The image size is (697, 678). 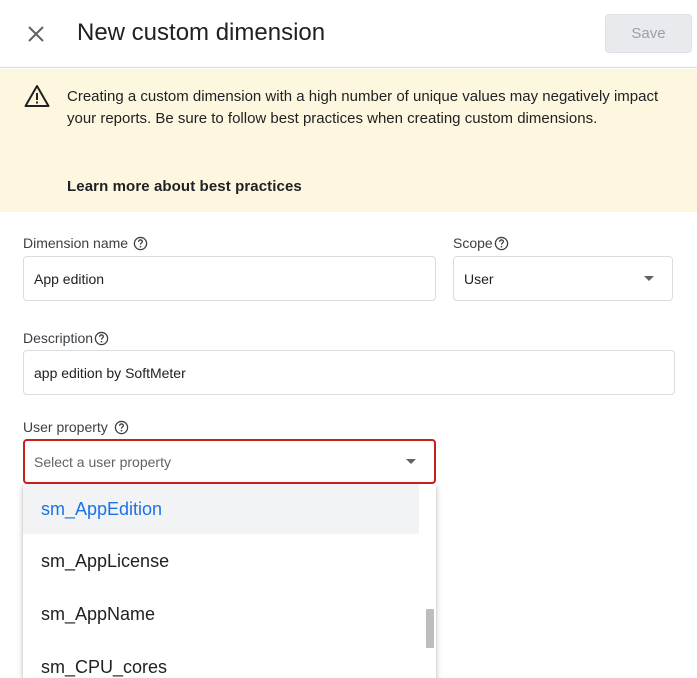 I want to click on dimension-name-label: Dimension name, so click(x=85, y=243).